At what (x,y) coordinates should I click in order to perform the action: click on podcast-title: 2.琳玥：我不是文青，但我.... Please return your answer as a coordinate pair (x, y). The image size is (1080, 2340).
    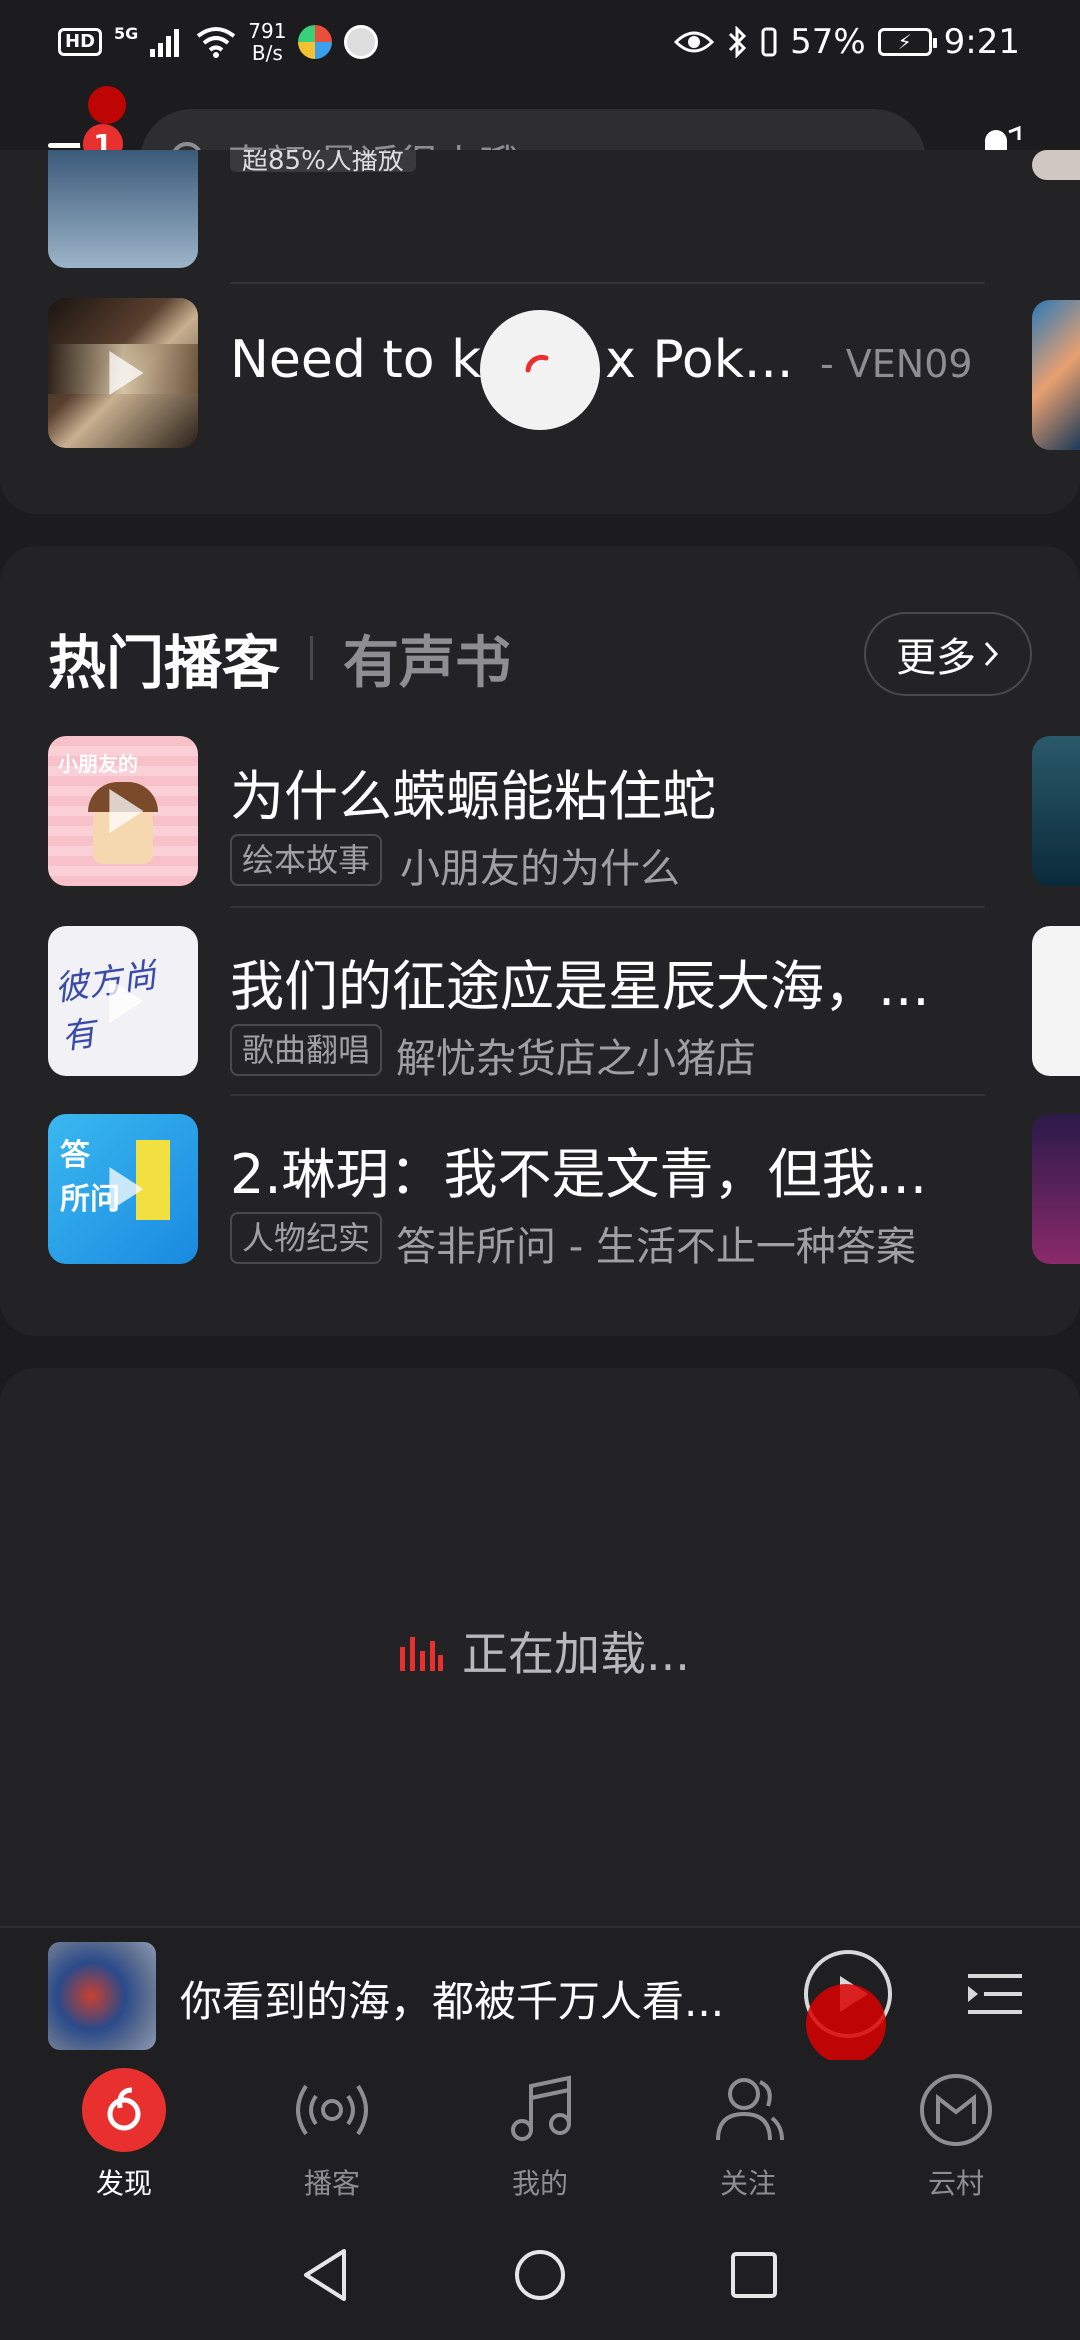
    Looking at the image, I should click on (579, 1174).